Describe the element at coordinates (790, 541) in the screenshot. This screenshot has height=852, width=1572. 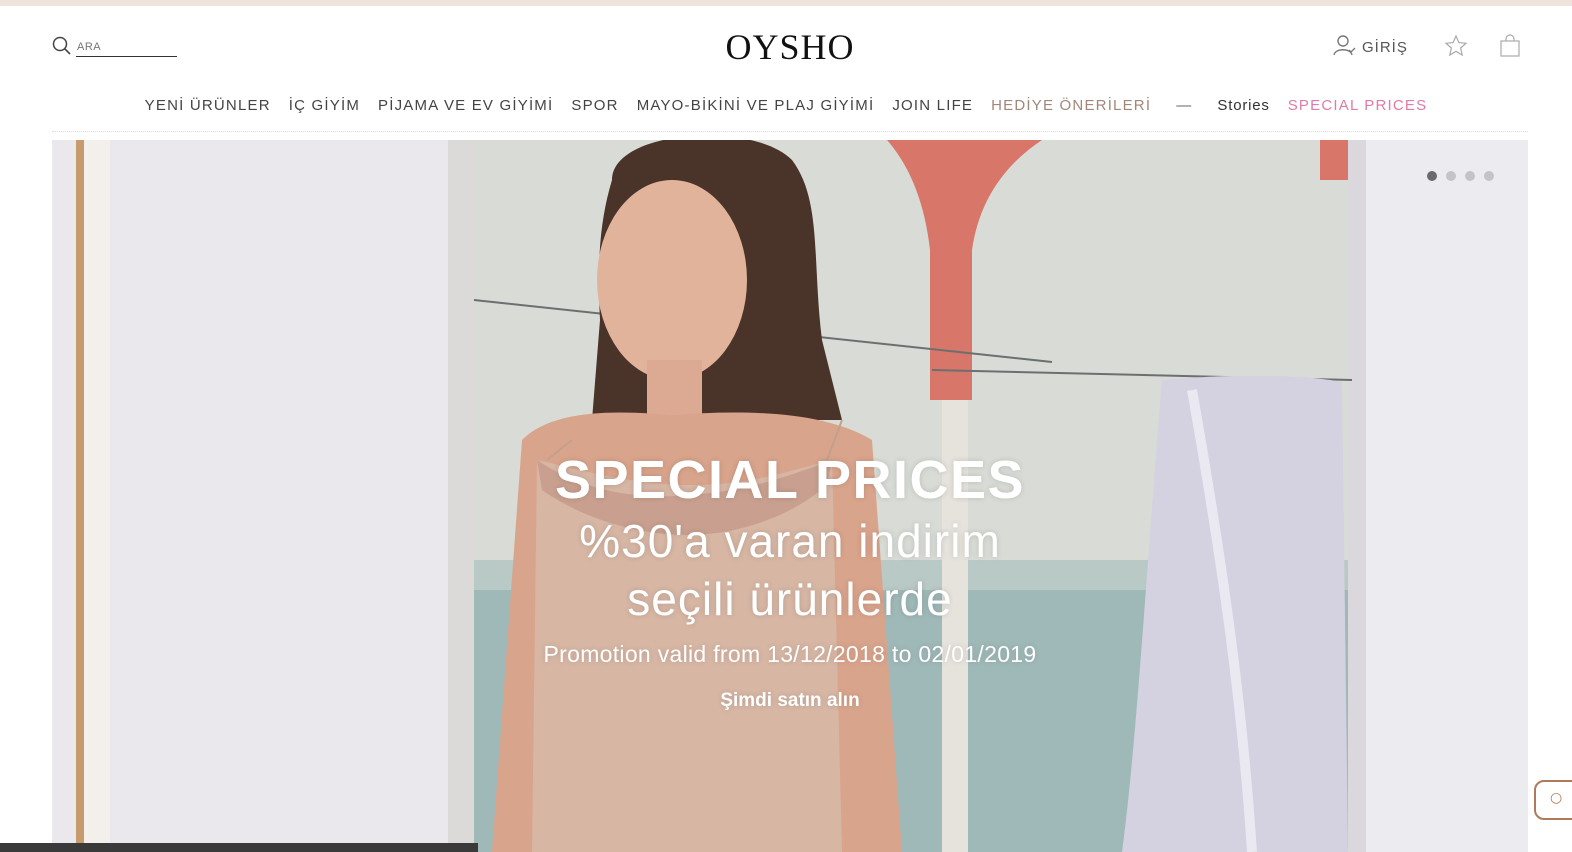
I see `hero-subtitle-line1: %30'a varan indirim` at that location.